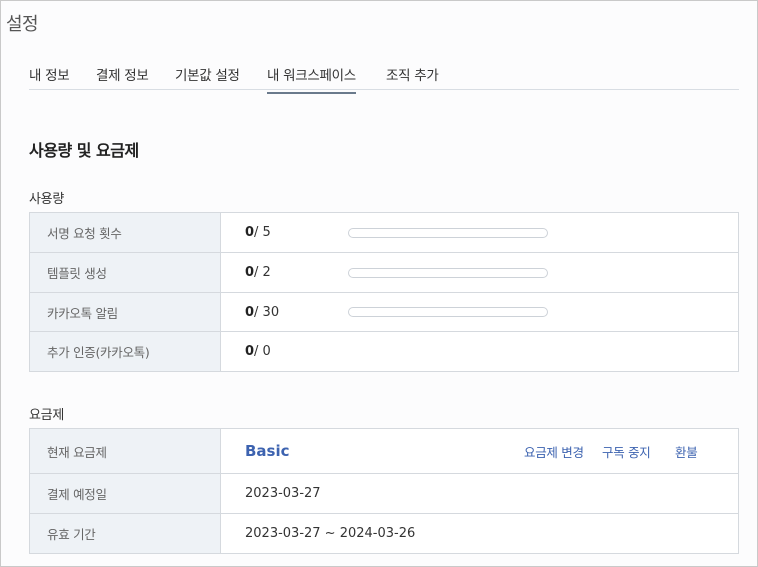 The height and width of the screenshot is (567, 758). I want to click on usage-title: 사용량, so click(46, 199).